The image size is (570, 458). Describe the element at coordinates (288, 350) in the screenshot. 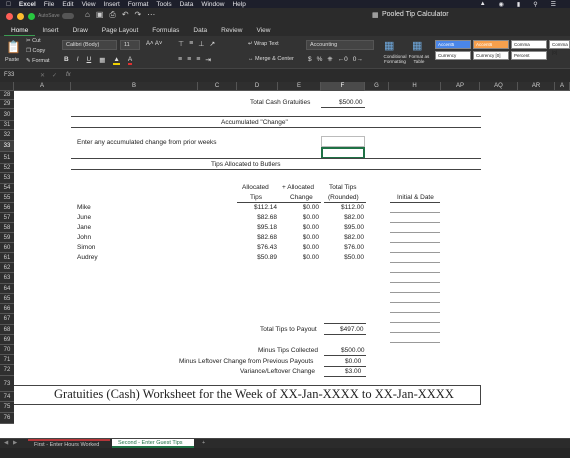

I see `minus-collected-label: Minus Tips Collected` at that location.